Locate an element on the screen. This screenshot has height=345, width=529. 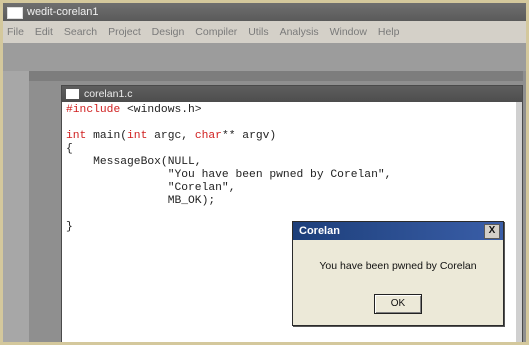
menu-item-help: Help is located at coordinates (389, 32).